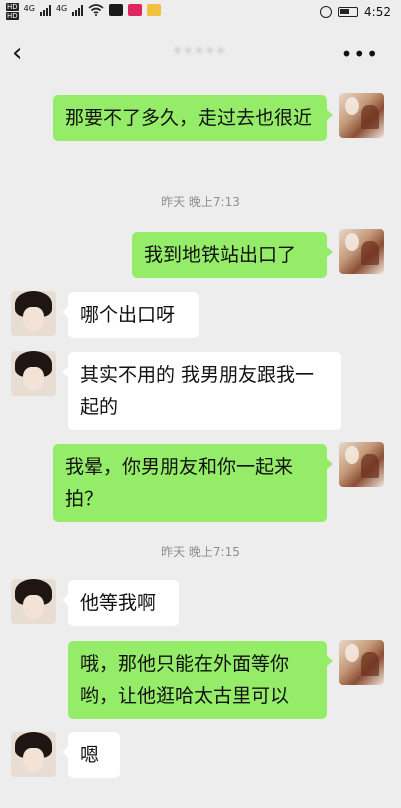 The width and height of the screenshot is (401, 808). What do you see at coordinates (135, 10) in the screenshot?
I see `tiktok-icon` at bounding box center [135, 10].